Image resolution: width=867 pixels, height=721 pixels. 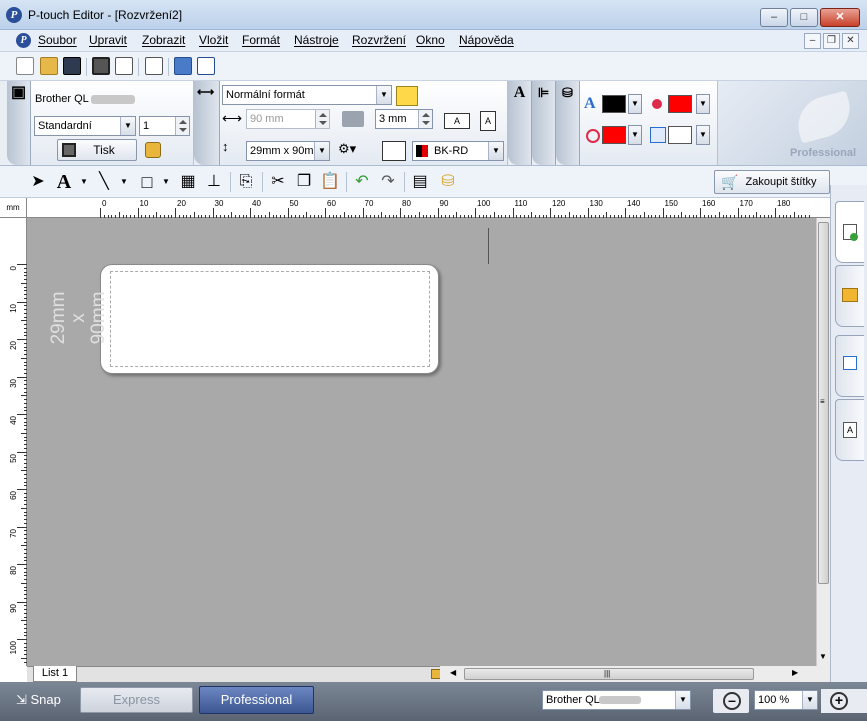 What do you see at coordinates (153, 150) in the screenshot?
I see `printer-settings-icon` at bounding box center [153, 150].